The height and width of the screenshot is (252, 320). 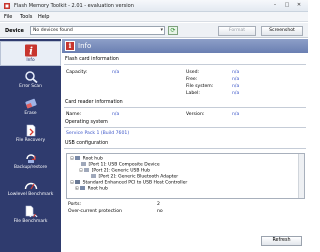 I want to click on sidebar-item-label: Lowlevel Benchmark, so click(x=30, y=194).